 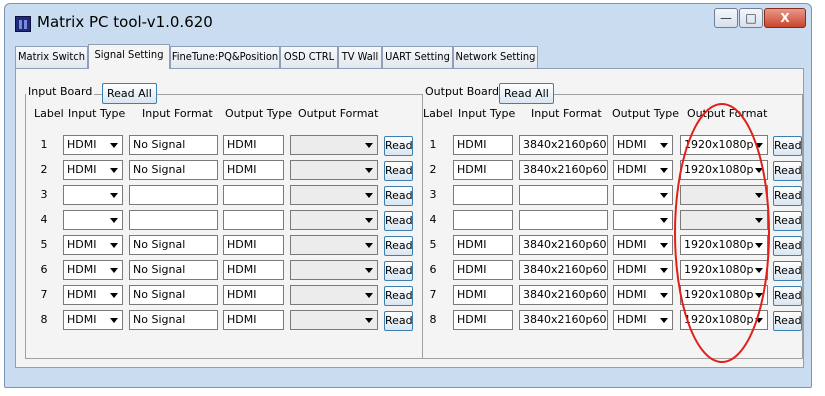 I want to click on tab-tv-wall: TV Wall, so click(x=360, y=57).